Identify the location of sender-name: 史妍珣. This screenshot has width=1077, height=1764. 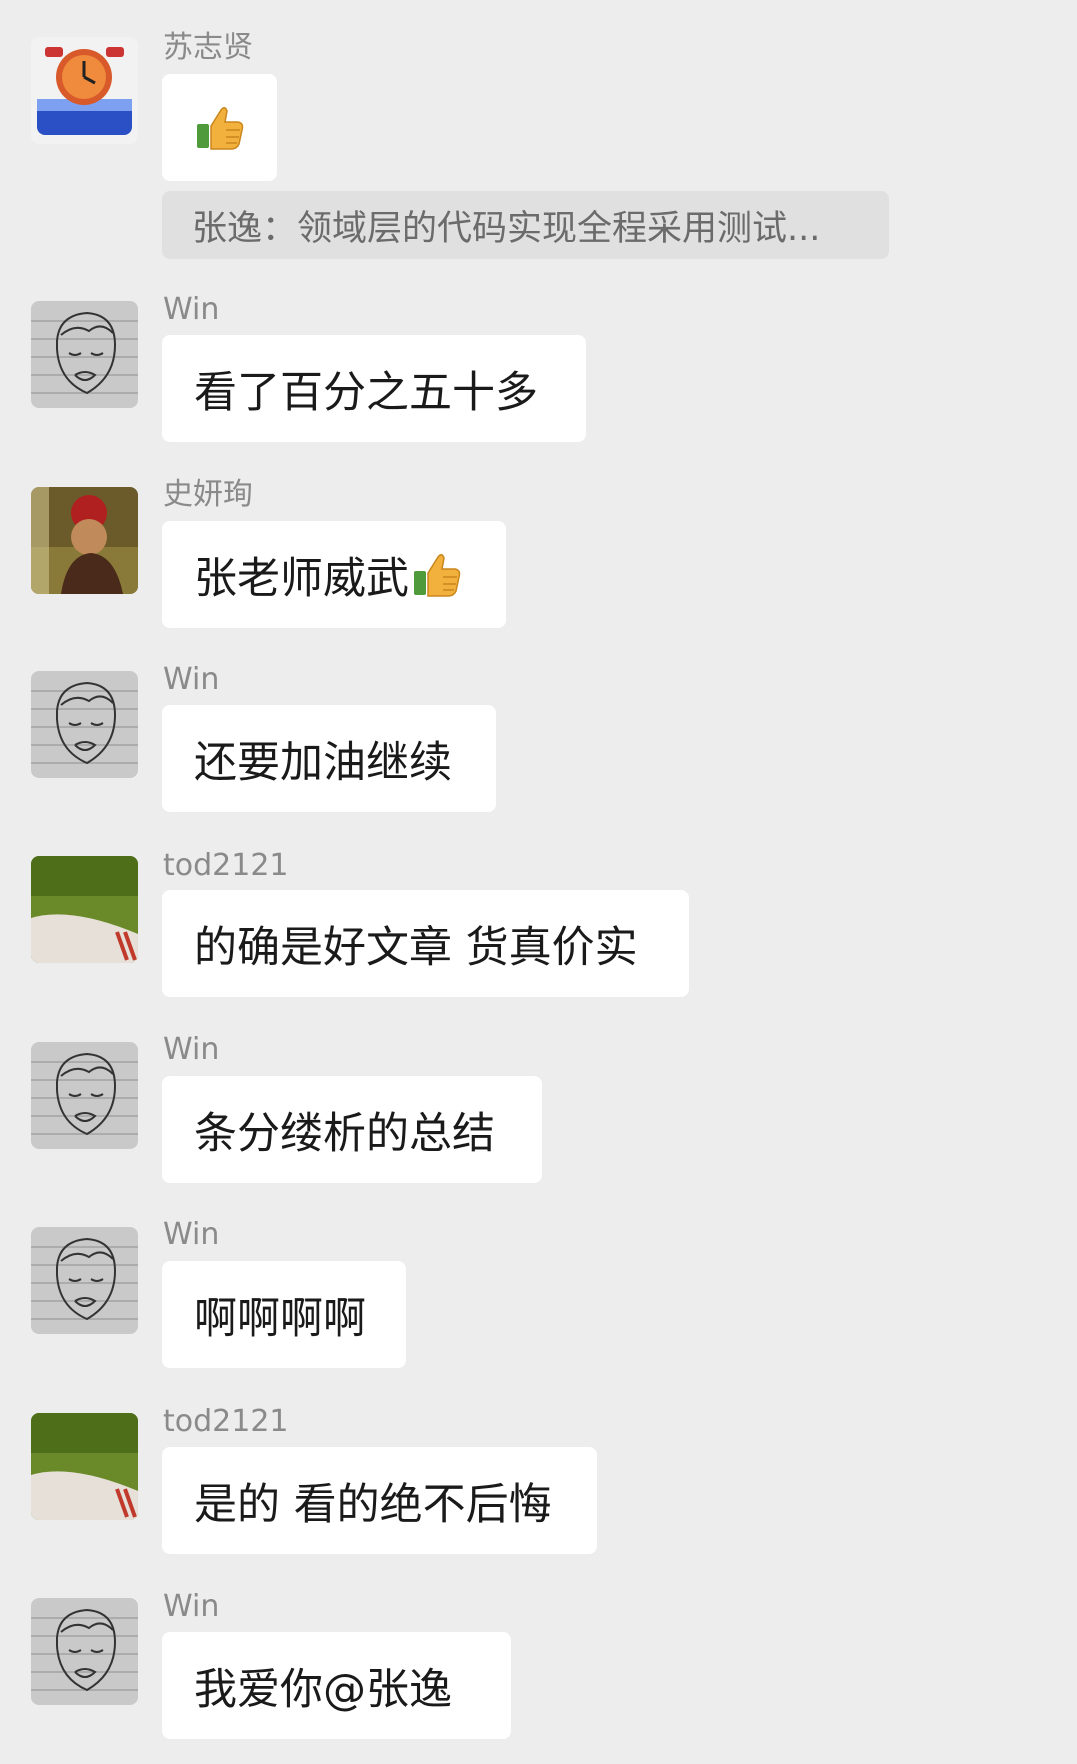
(208, 494).